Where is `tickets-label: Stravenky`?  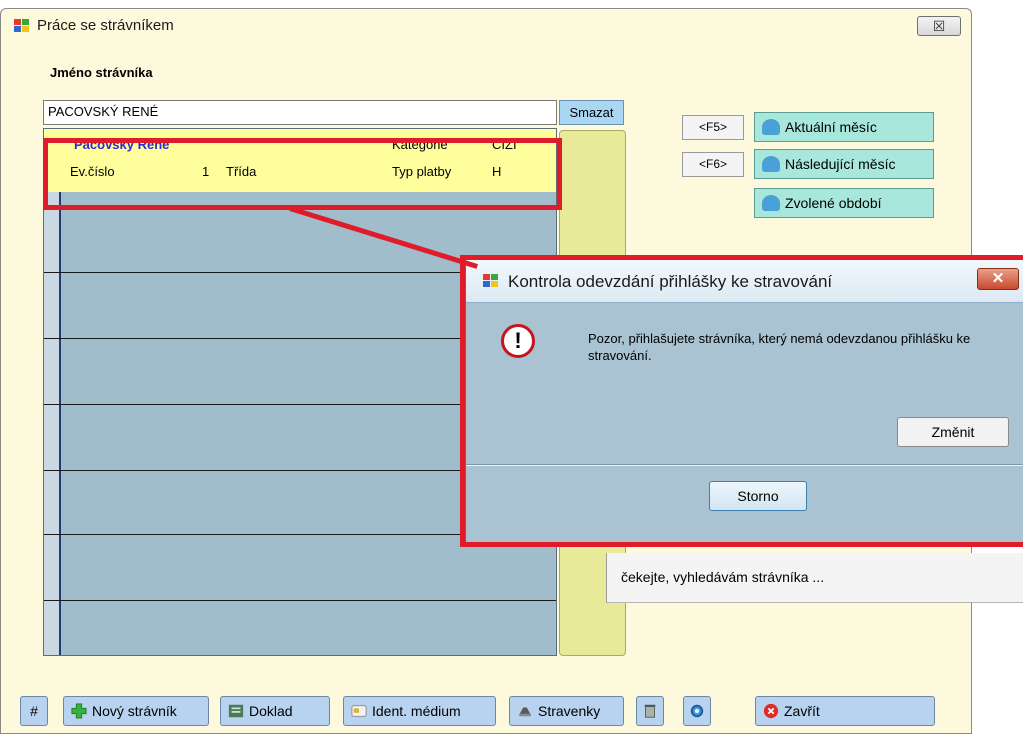 tickets-label: Stravenky is located at coordinates (569, 711).